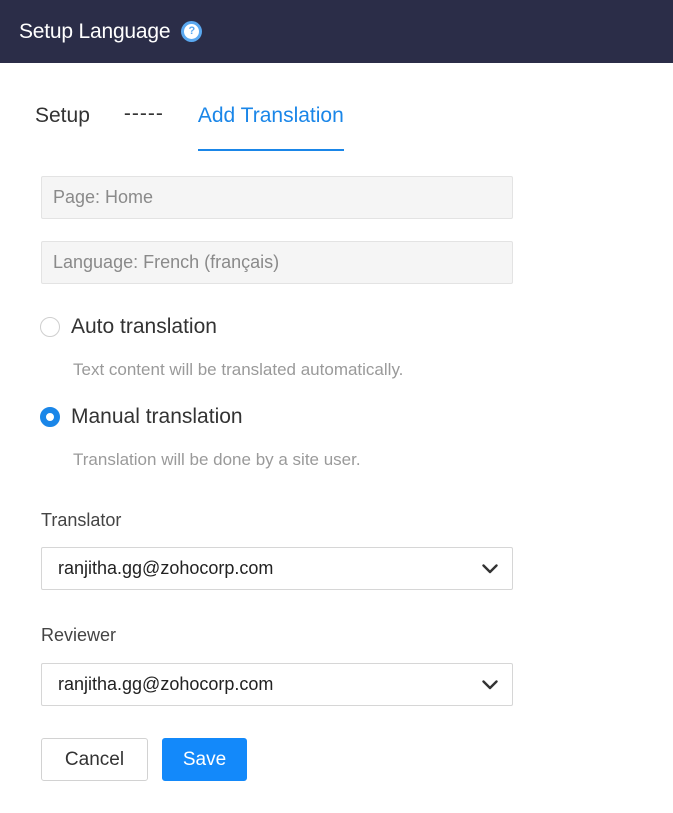 The width and height of the screenshot is (673, 813). What do you see at coordinates (166, 684) in the screenshot?
I see `reviewer-value: ranjitha.gg@zohocorp.com` at bounding box center [166, 684].